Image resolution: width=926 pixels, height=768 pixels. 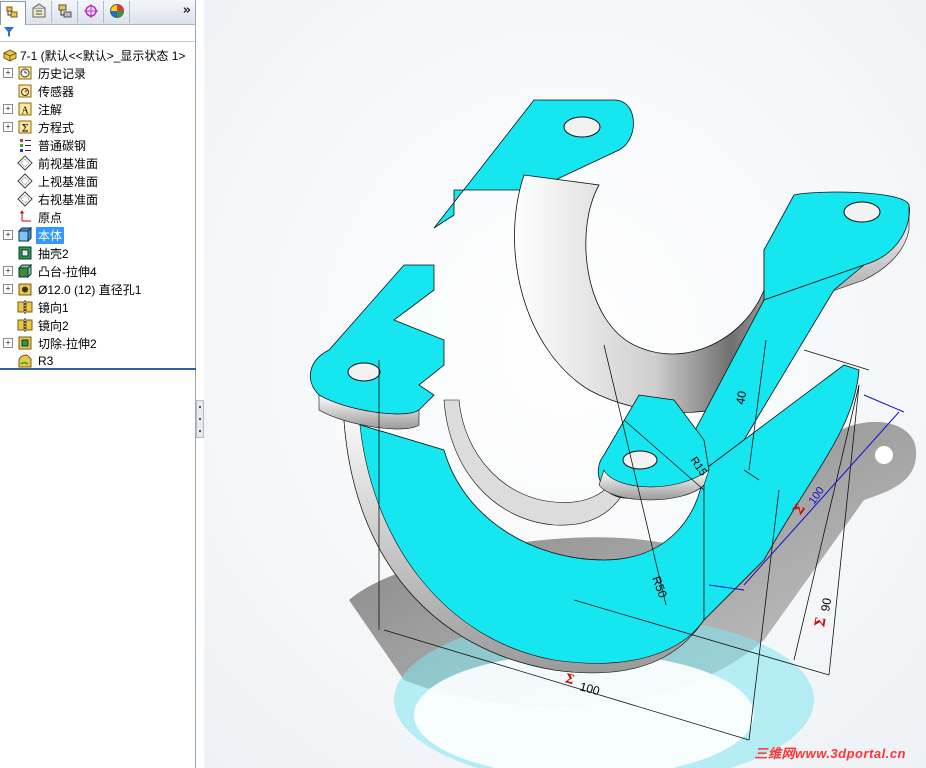 I want to click on svg-text: Σ, so click(x=25, y=129).